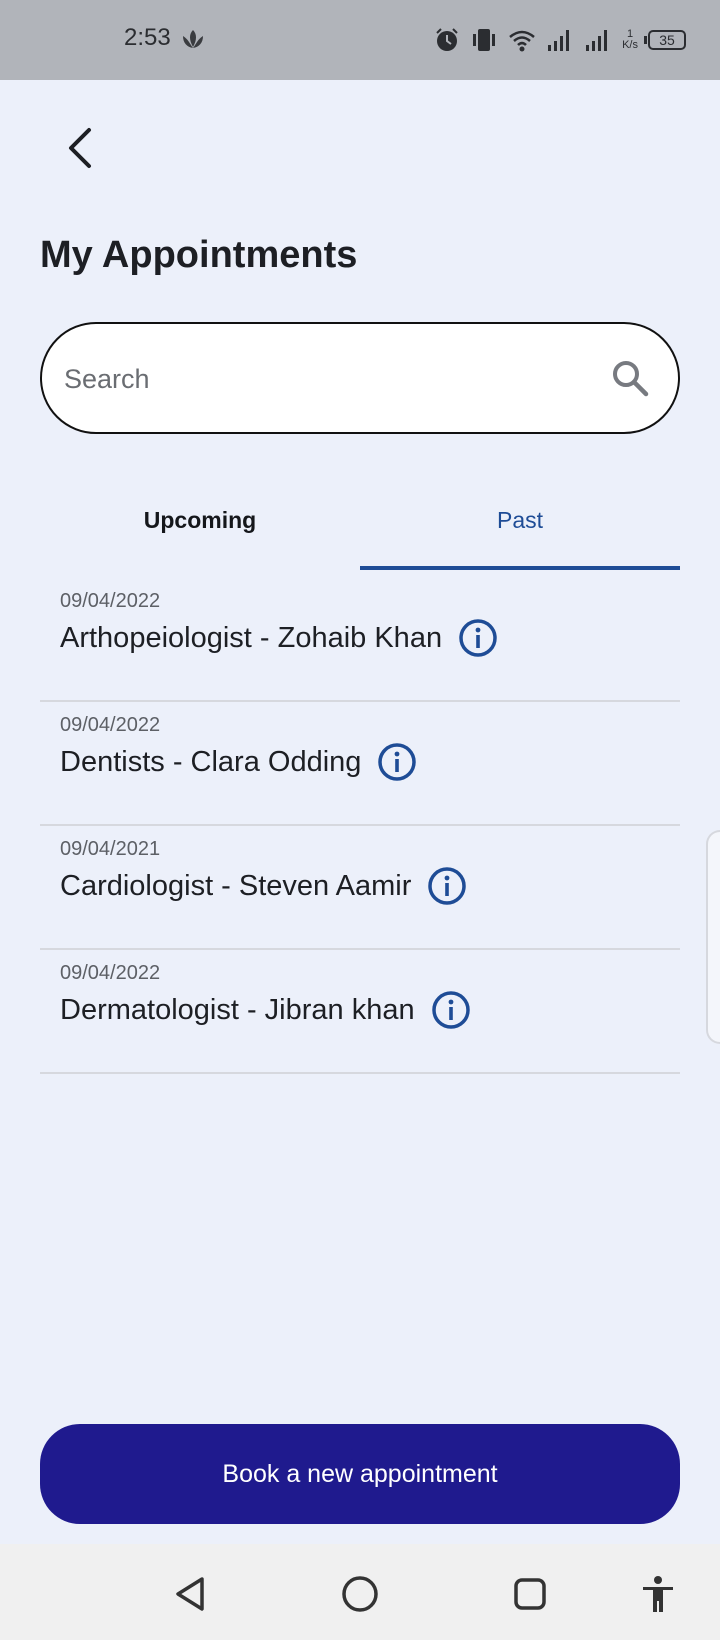  I want to click on book-appointment-button: Book a new appointment, so click(360, 1474).